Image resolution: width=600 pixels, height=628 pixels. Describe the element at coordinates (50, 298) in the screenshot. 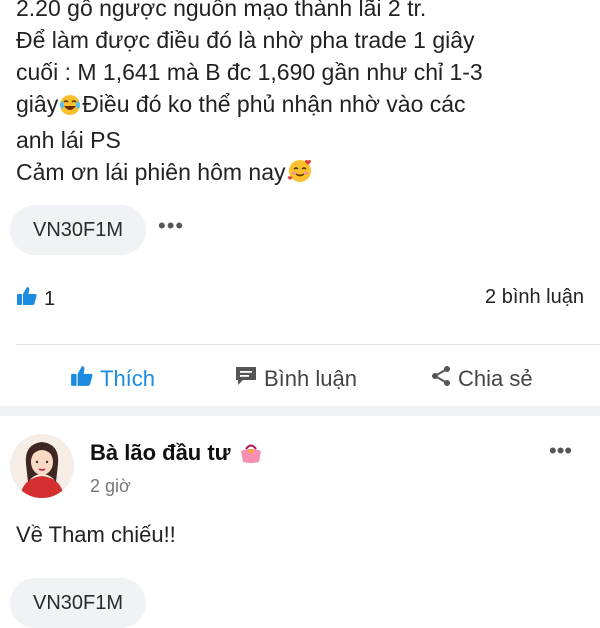

I see `like-count: 1` at that location.